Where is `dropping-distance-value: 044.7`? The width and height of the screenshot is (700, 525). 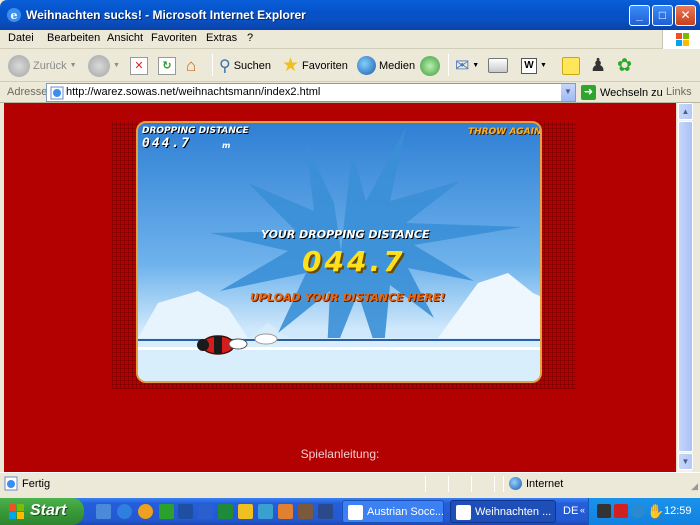 dropping-distance-value: 044.7 is located at coordinates (167, 143).